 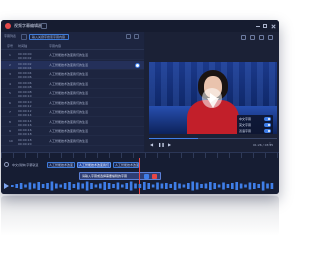 What do you see at coordinates (140, 155) in the screenshot?
I see `time-ruler` at bounding box center [140, 155].